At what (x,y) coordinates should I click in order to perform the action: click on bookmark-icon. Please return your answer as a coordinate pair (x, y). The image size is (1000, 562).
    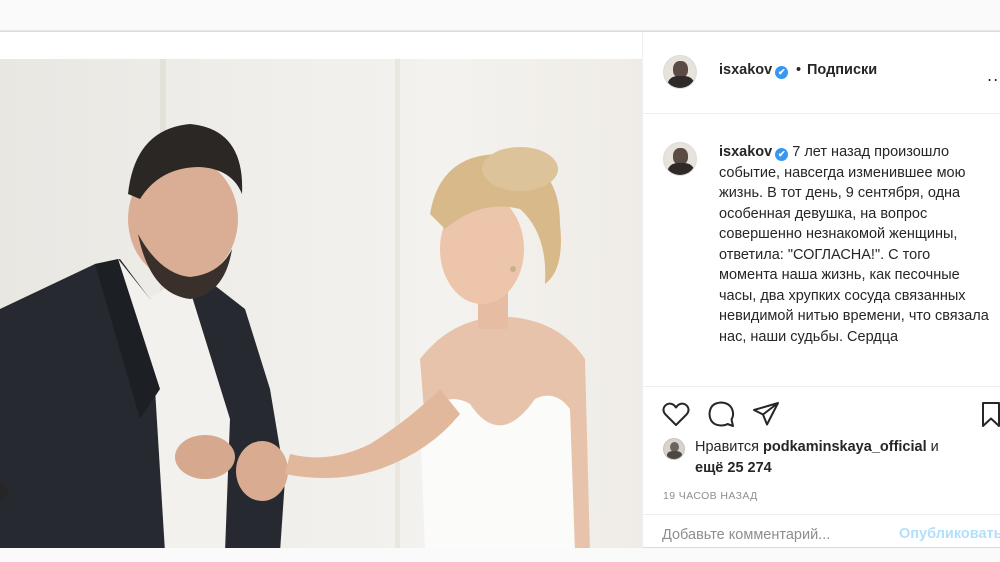
    Looking at the image, I should click on (989, 414).